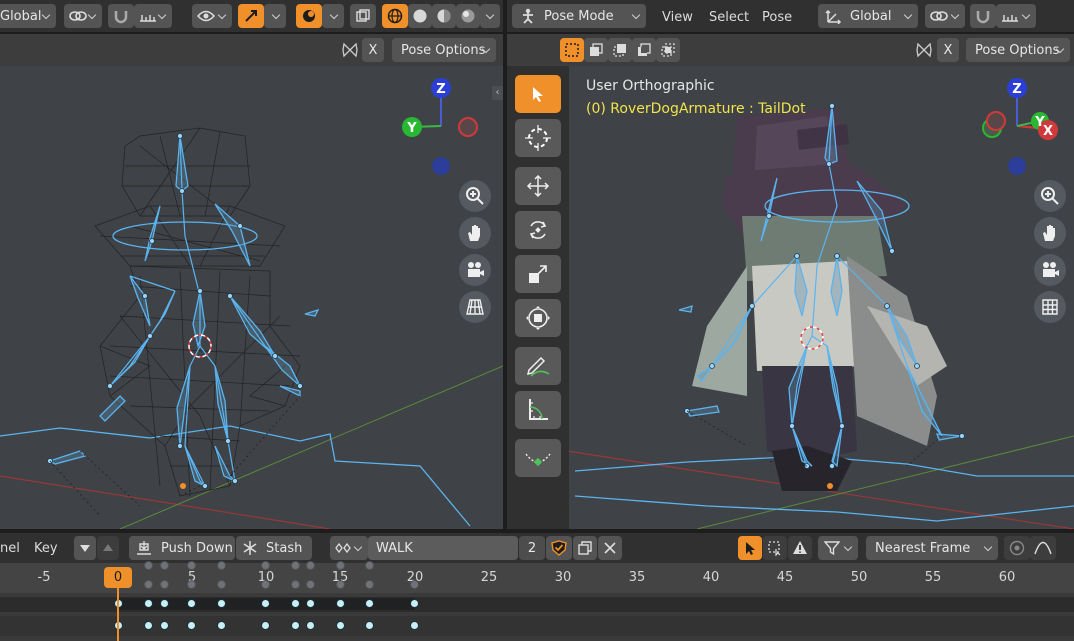  Describe the element at coordinates (28, 16) in the screenshot. I see `transform-orientation-dropdown-left: Global` at that location.